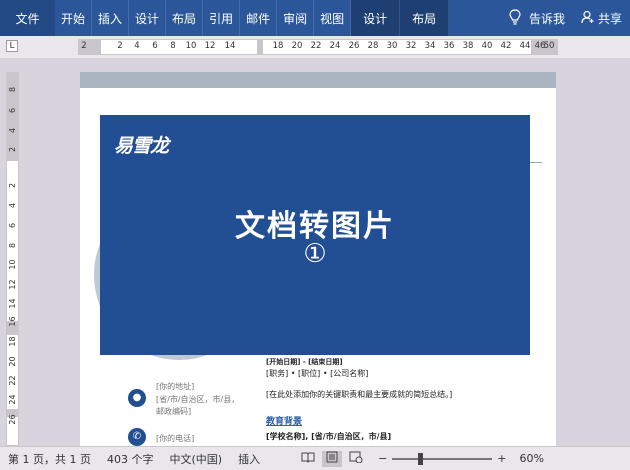  What do you see at coordinates (195, 459) in the screenshot?
I see `language-indicator: 中文(中国)` at bounding box center [195, 459].